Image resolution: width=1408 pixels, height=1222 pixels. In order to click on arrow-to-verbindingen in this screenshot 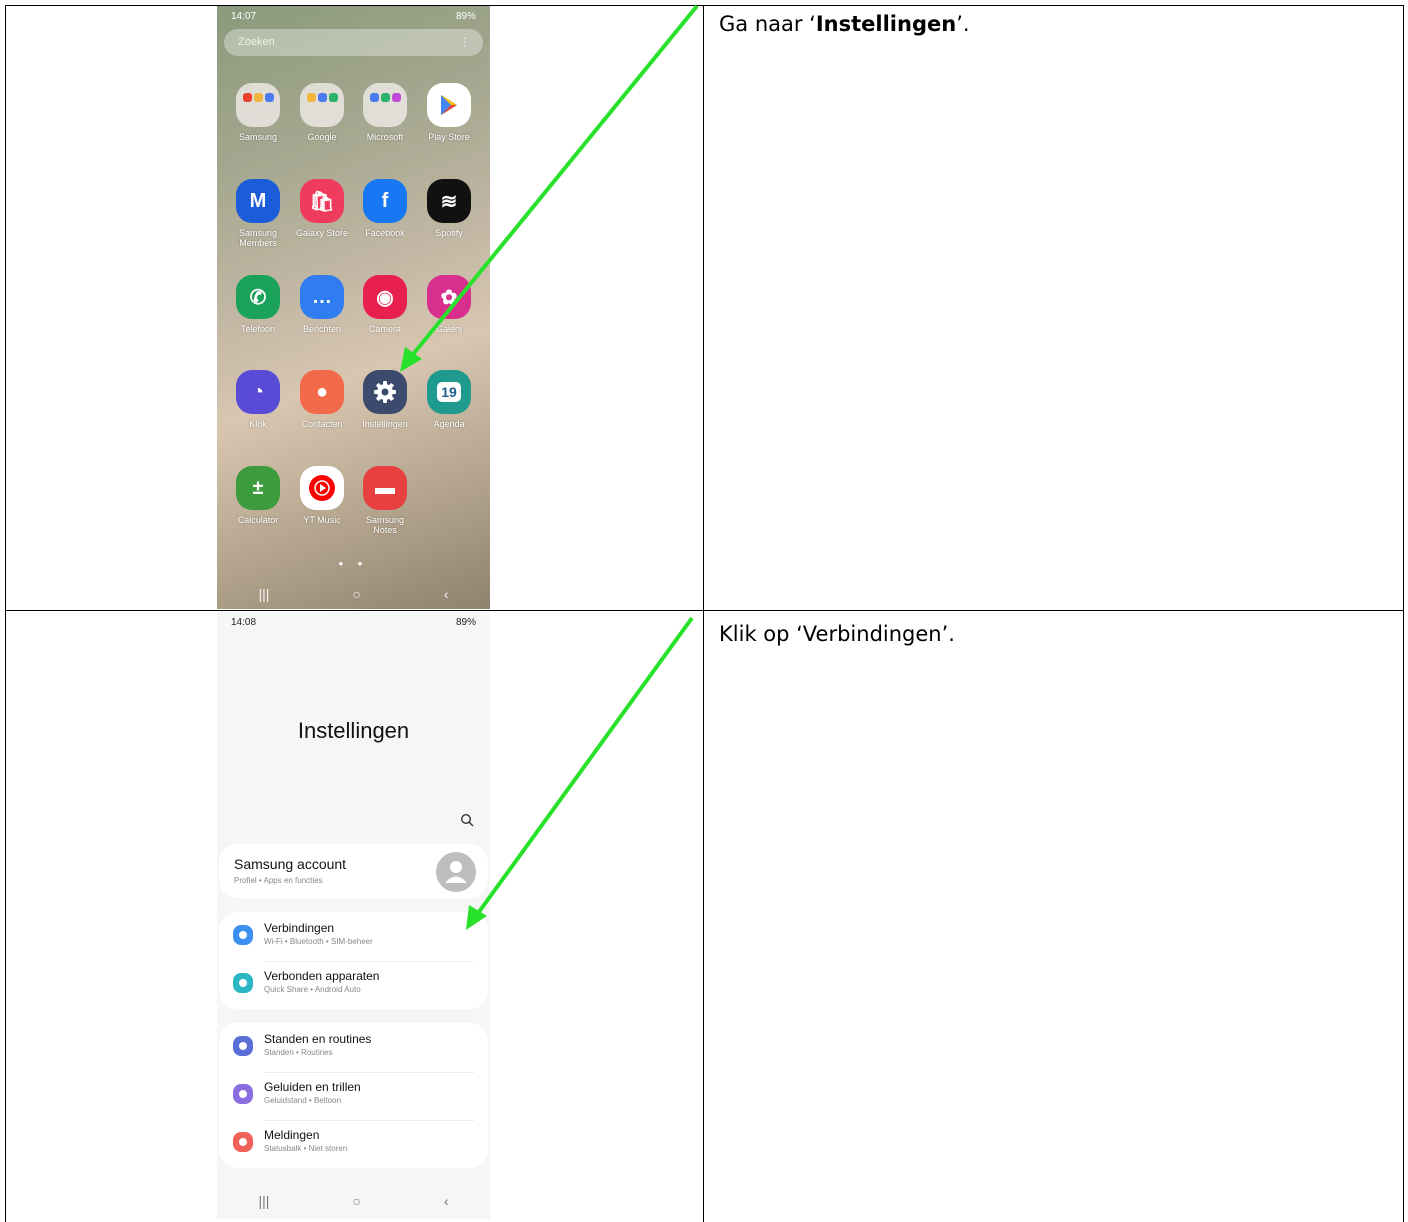, I will do `click(580, 773)`.